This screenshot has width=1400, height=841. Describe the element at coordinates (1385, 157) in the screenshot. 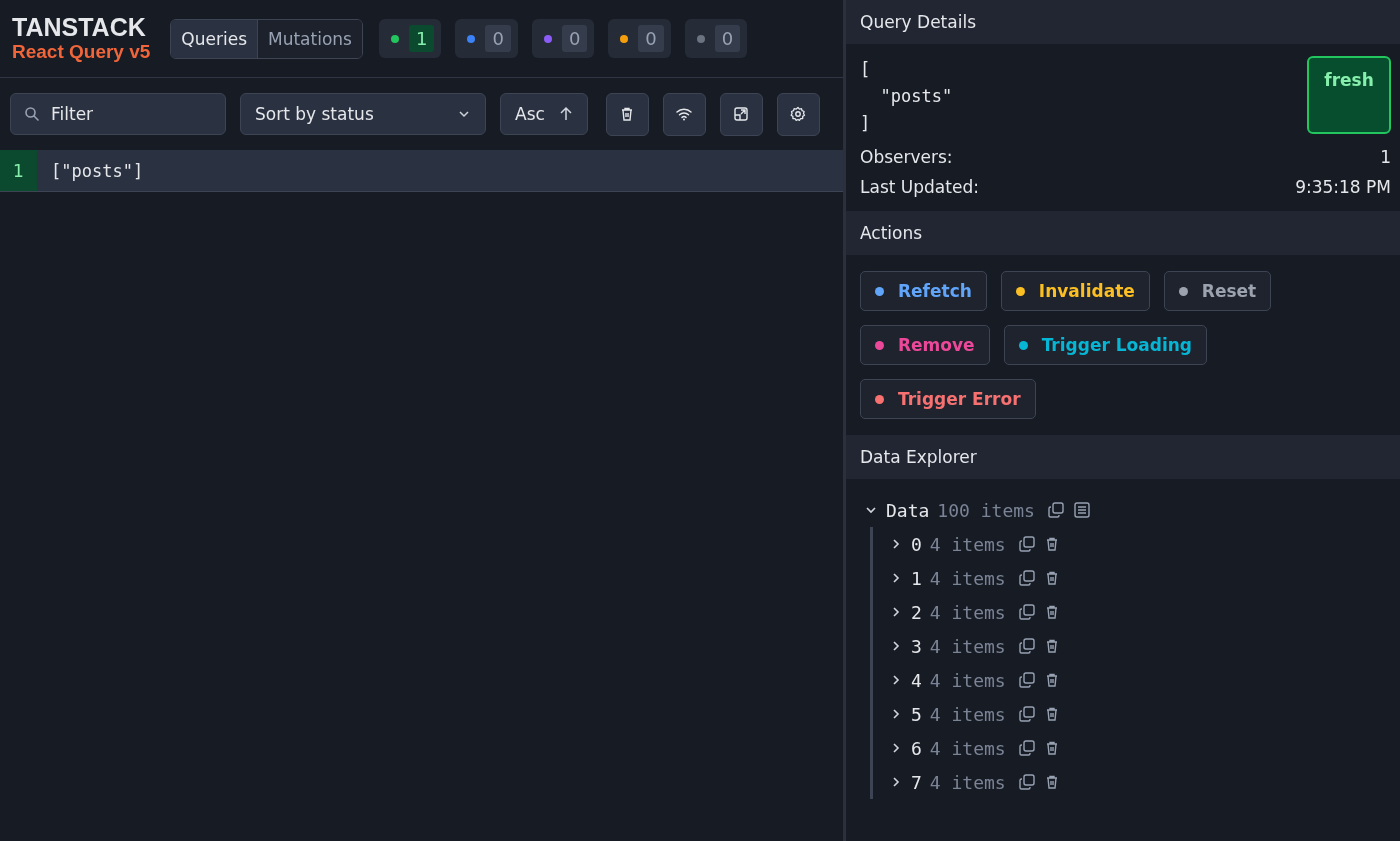

I see `detail-value: 1` at that location.